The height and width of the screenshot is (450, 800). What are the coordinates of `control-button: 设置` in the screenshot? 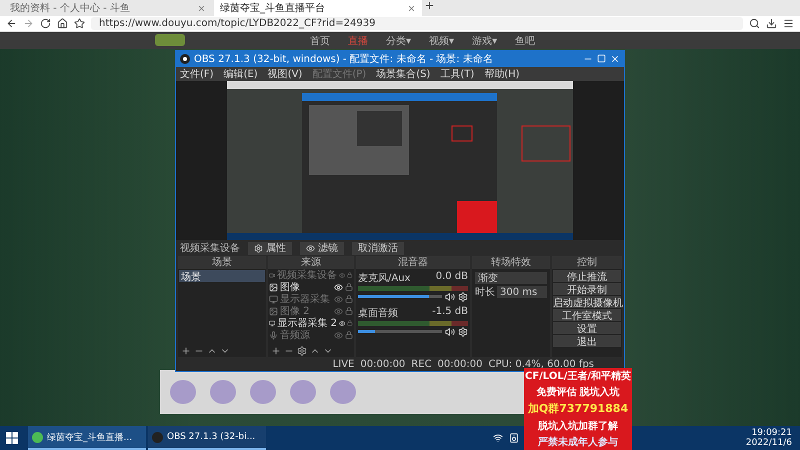 It's located at (587, 328).